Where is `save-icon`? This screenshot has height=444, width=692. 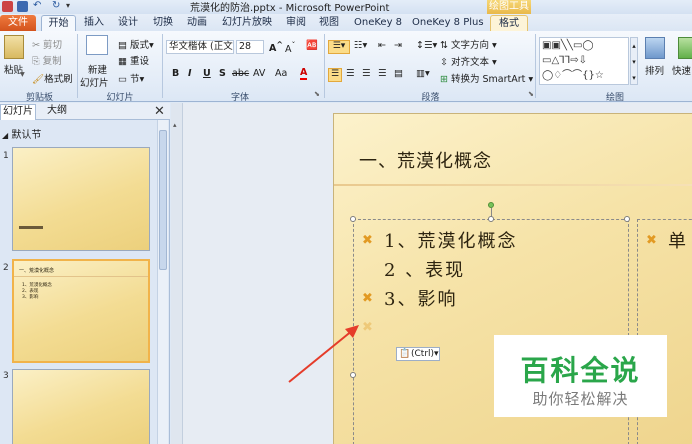 save-icon is located at coordinates (22, 6).